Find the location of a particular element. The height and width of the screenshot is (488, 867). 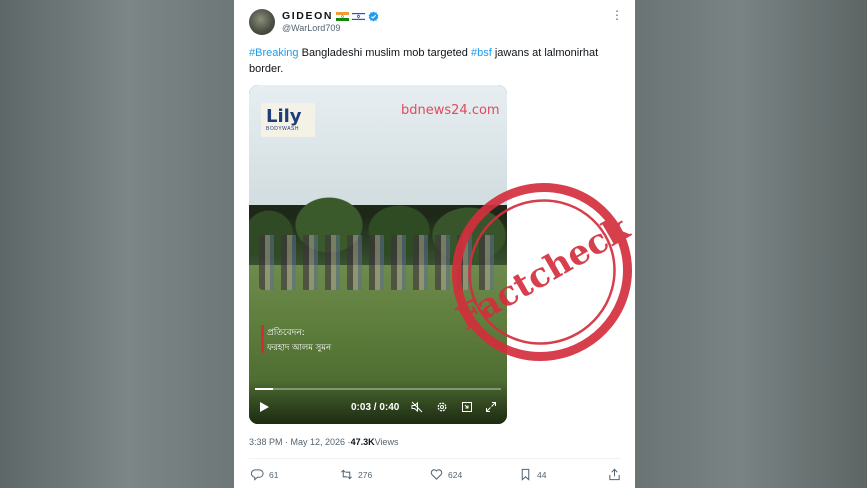

fullscreen-icon is located at coordinates (491, 407).